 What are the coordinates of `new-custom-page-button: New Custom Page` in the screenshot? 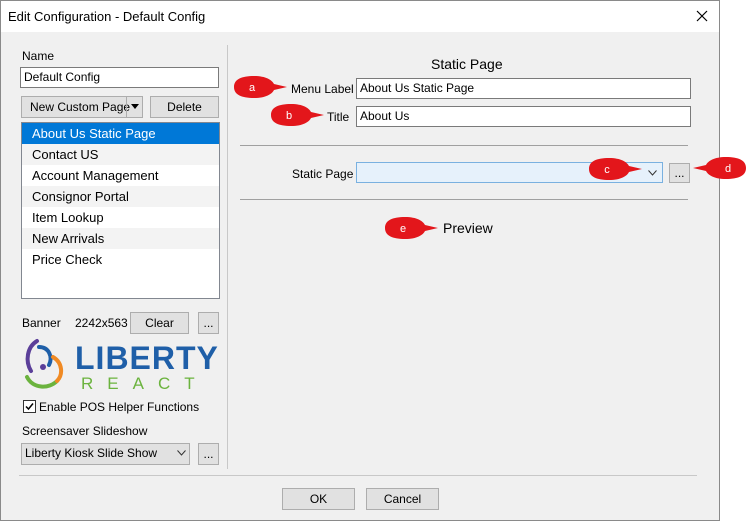 It's located at (82, 107).